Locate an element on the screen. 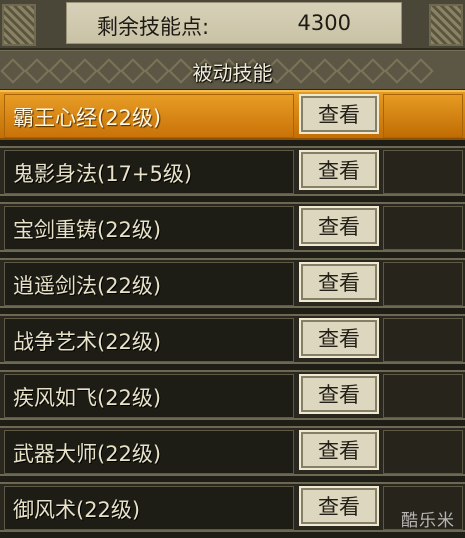 Image resolution: width=465 pixels, height=538 pixels. watermark: 酷乐米 is located at coordinates (428, 521).